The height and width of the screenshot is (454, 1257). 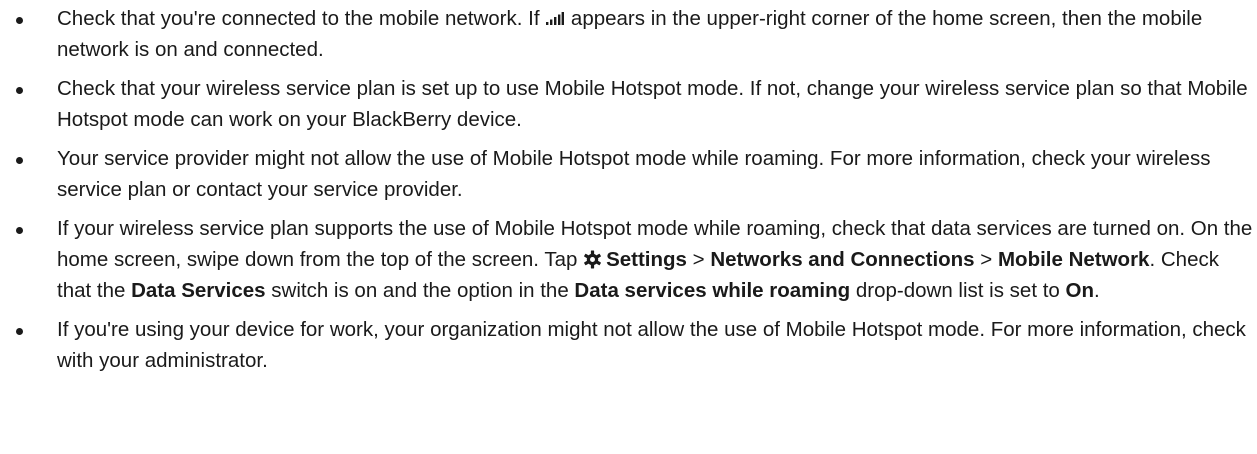 I want to click on data-services-label: Data Services, so click(x=198, y=290).